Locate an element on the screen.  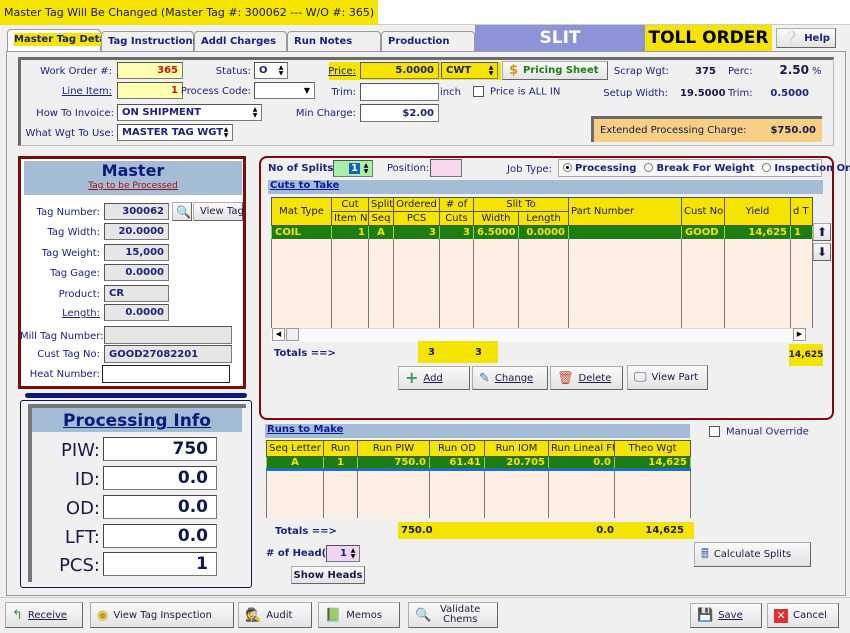
cell-cust-no: GOOD is located at coordinates (703, 232).